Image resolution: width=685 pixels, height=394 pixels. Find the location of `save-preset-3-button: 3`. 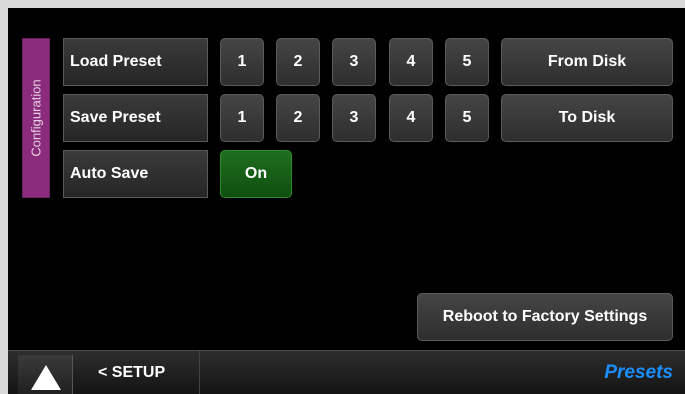

save-preset-3-button: 3 is located at coordinates (354, 118).